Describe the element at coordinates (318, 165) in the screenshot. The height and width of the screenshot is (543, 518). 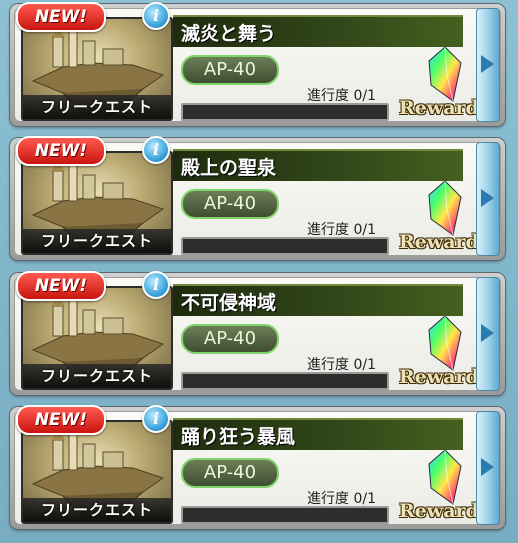
I see `quest-title-bar: 殿上の聖泉` at that location.